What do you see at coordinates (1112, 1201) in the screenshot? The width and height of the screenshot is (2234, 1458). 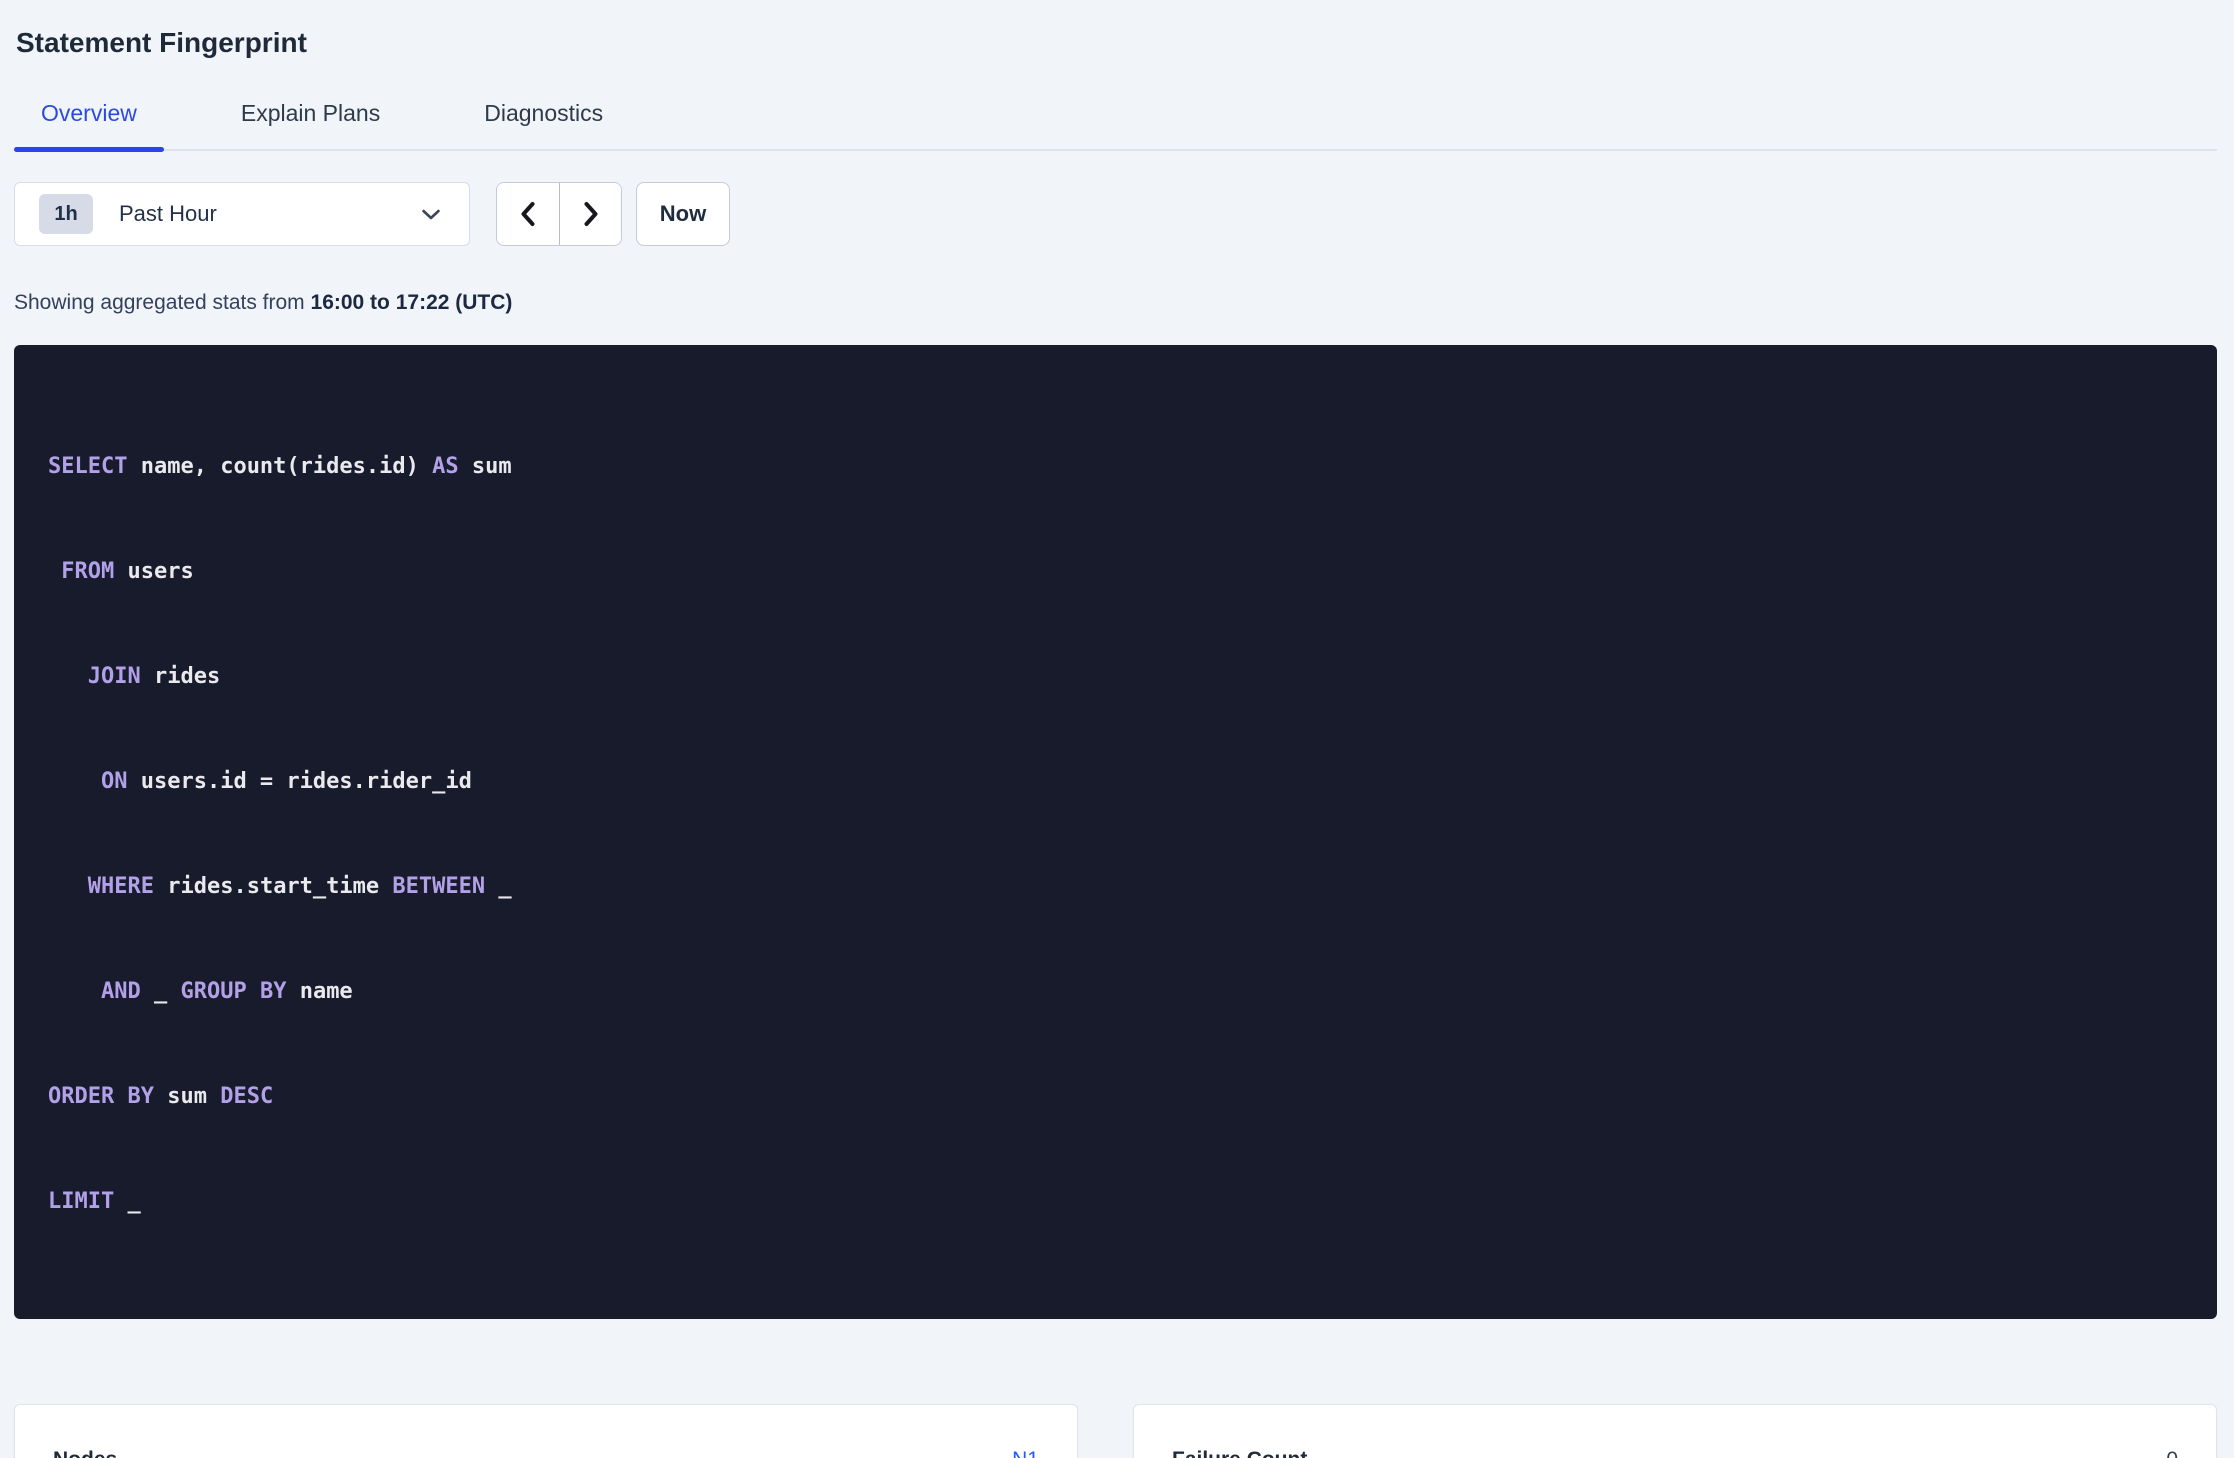 I see `sql-line: LIMIT _` at bounding box center [1112, 1201].